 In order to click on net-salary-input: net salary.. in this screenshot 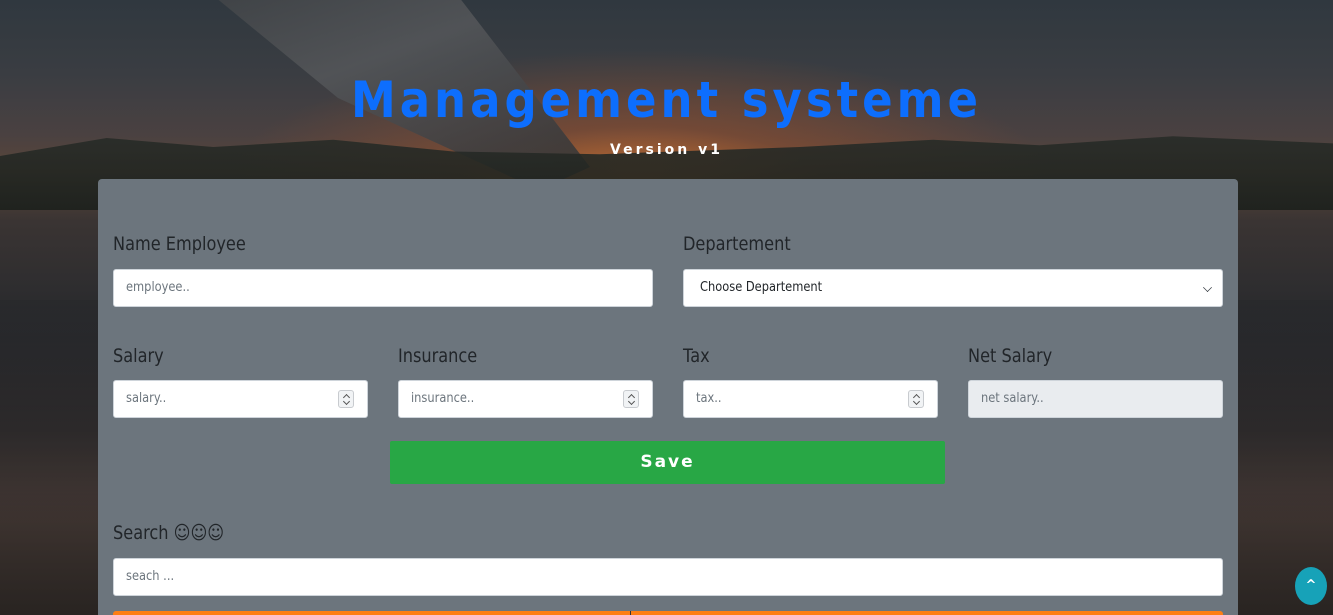, I will do `click(1095, 399)`.